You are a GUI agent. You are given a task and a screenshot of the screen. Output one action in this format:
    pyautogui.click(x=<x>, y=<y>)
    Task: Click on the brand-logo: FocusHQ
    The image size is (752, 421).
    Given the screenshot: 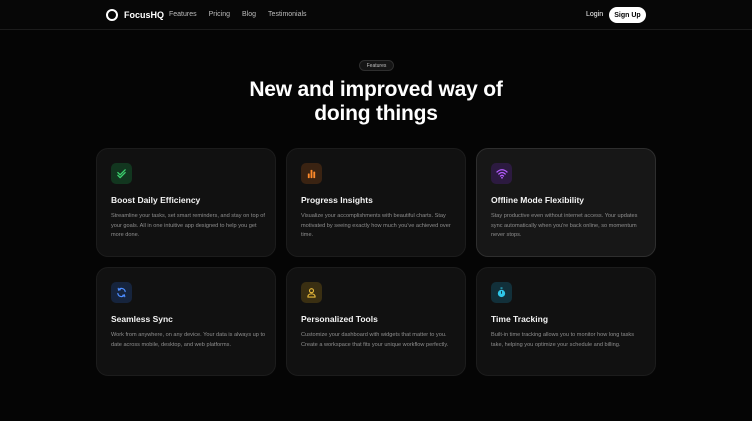 What is the action you would take?
    pyautogui.click(x=135, y=15)
    